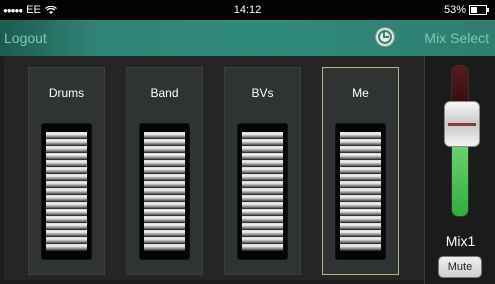  Describe the element at coordinates (66, 191) in the screenshot. I see `fader-drums` at that location.